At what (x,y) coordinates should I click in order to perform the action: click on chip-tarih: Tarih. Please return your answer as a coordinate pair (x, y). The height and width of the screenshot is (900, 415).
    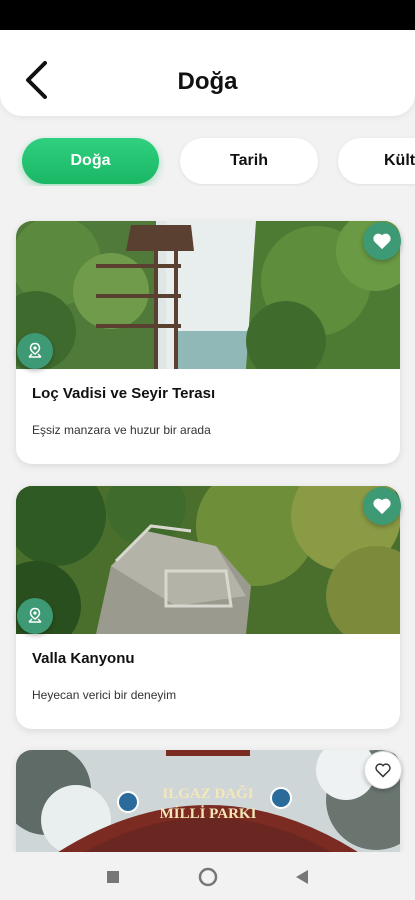
    Looking at the image, I should click on (249, 161).